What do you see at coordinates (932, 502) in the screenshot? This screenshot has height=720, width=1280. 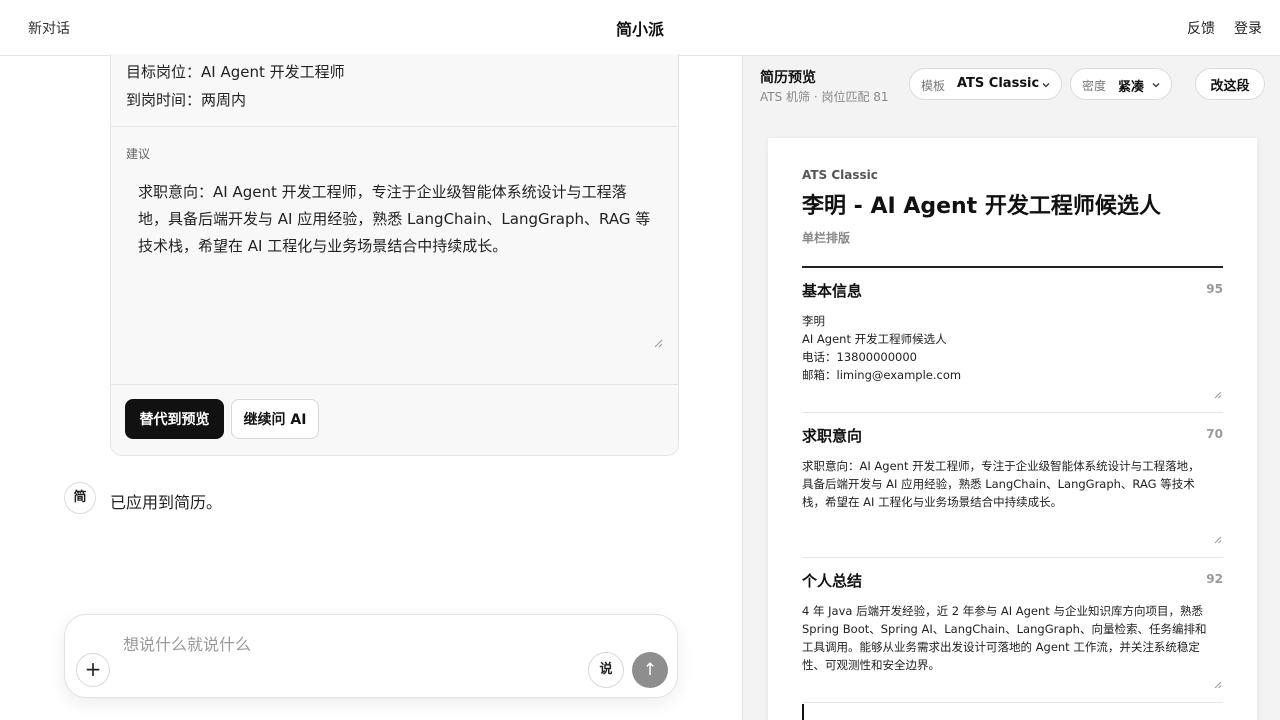 I see `section-line: 栈，希望在 AI 工程化与业务场景结合中持续成长。` at bounding box center [932, 502].